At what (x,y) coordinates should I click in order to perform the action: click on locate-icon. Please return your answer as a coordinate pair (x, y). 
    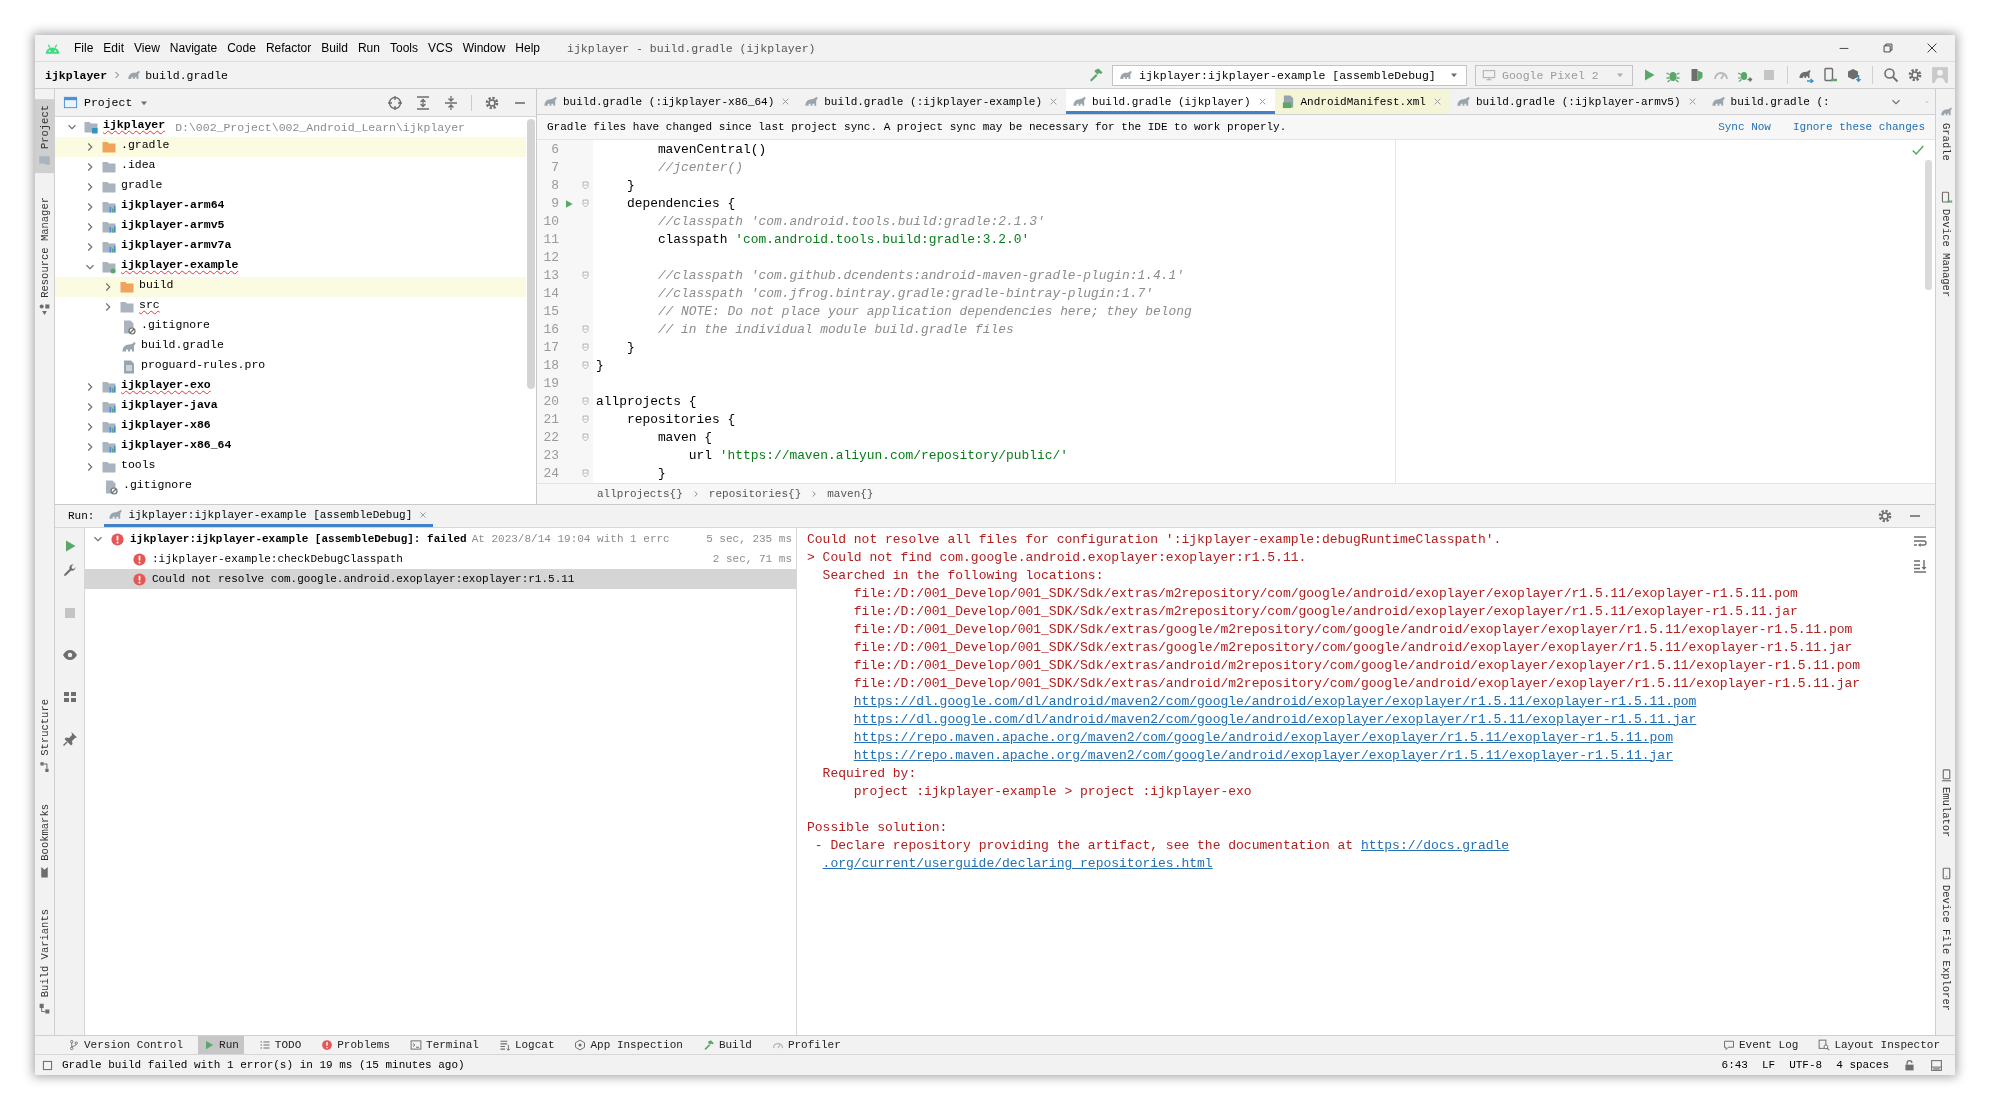
    Looking at the image, I should click on (395, 102).